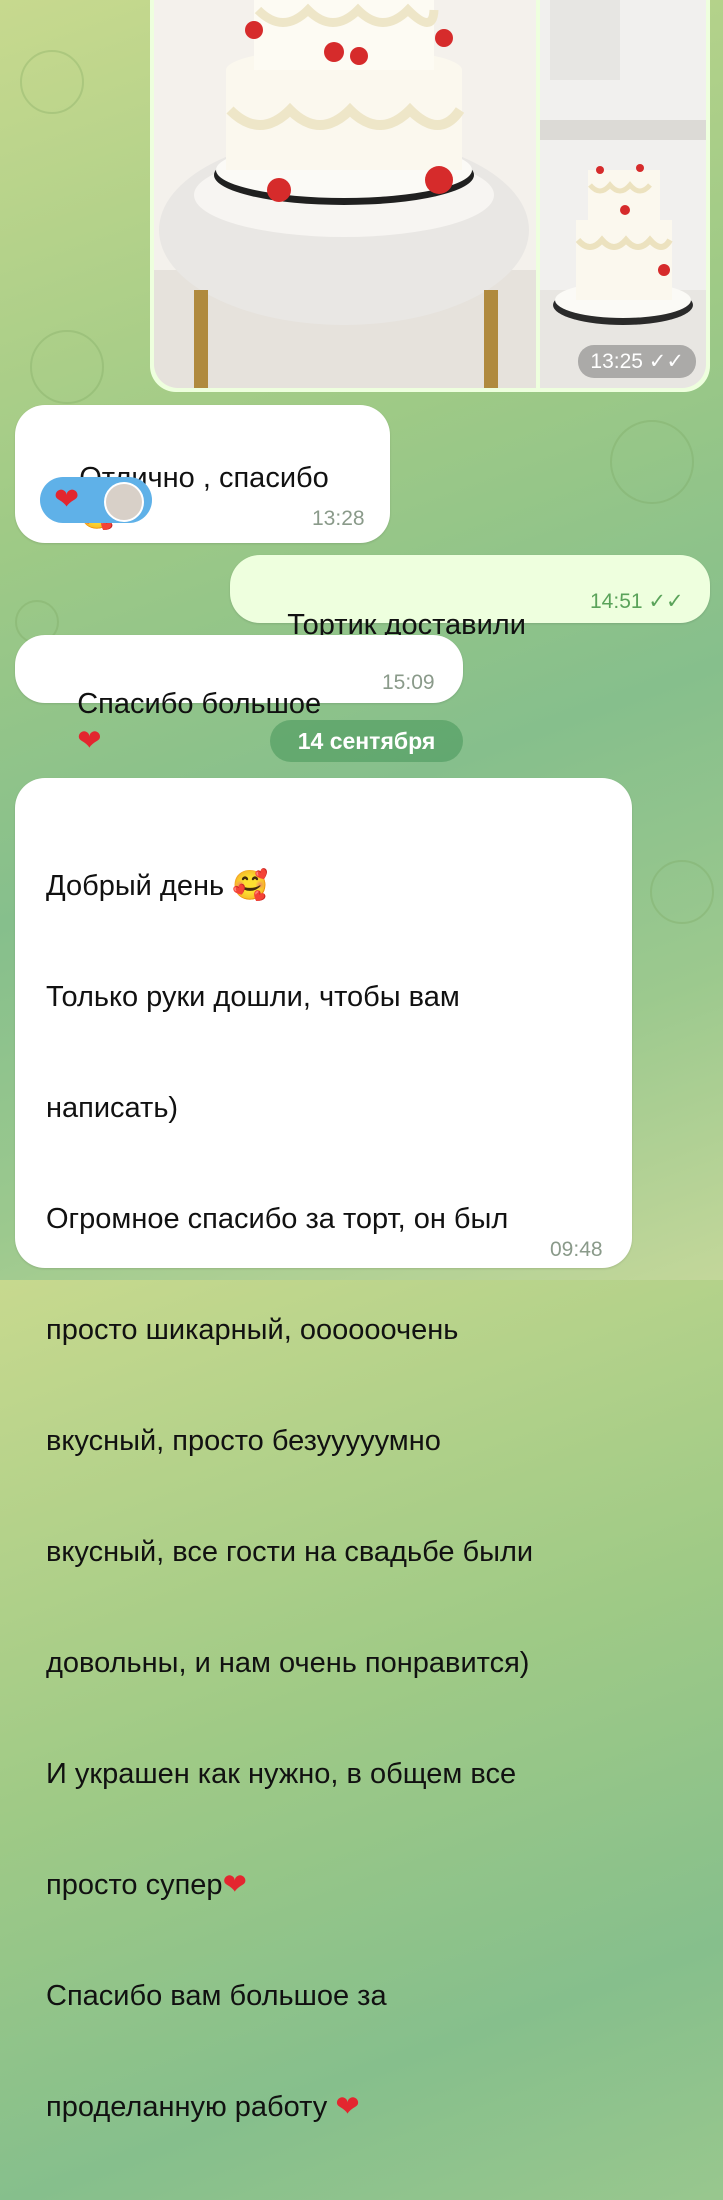  Describe the element at coordinates (96, 500) in the screenshot. I see `reaction-badge: ❤` at that location.